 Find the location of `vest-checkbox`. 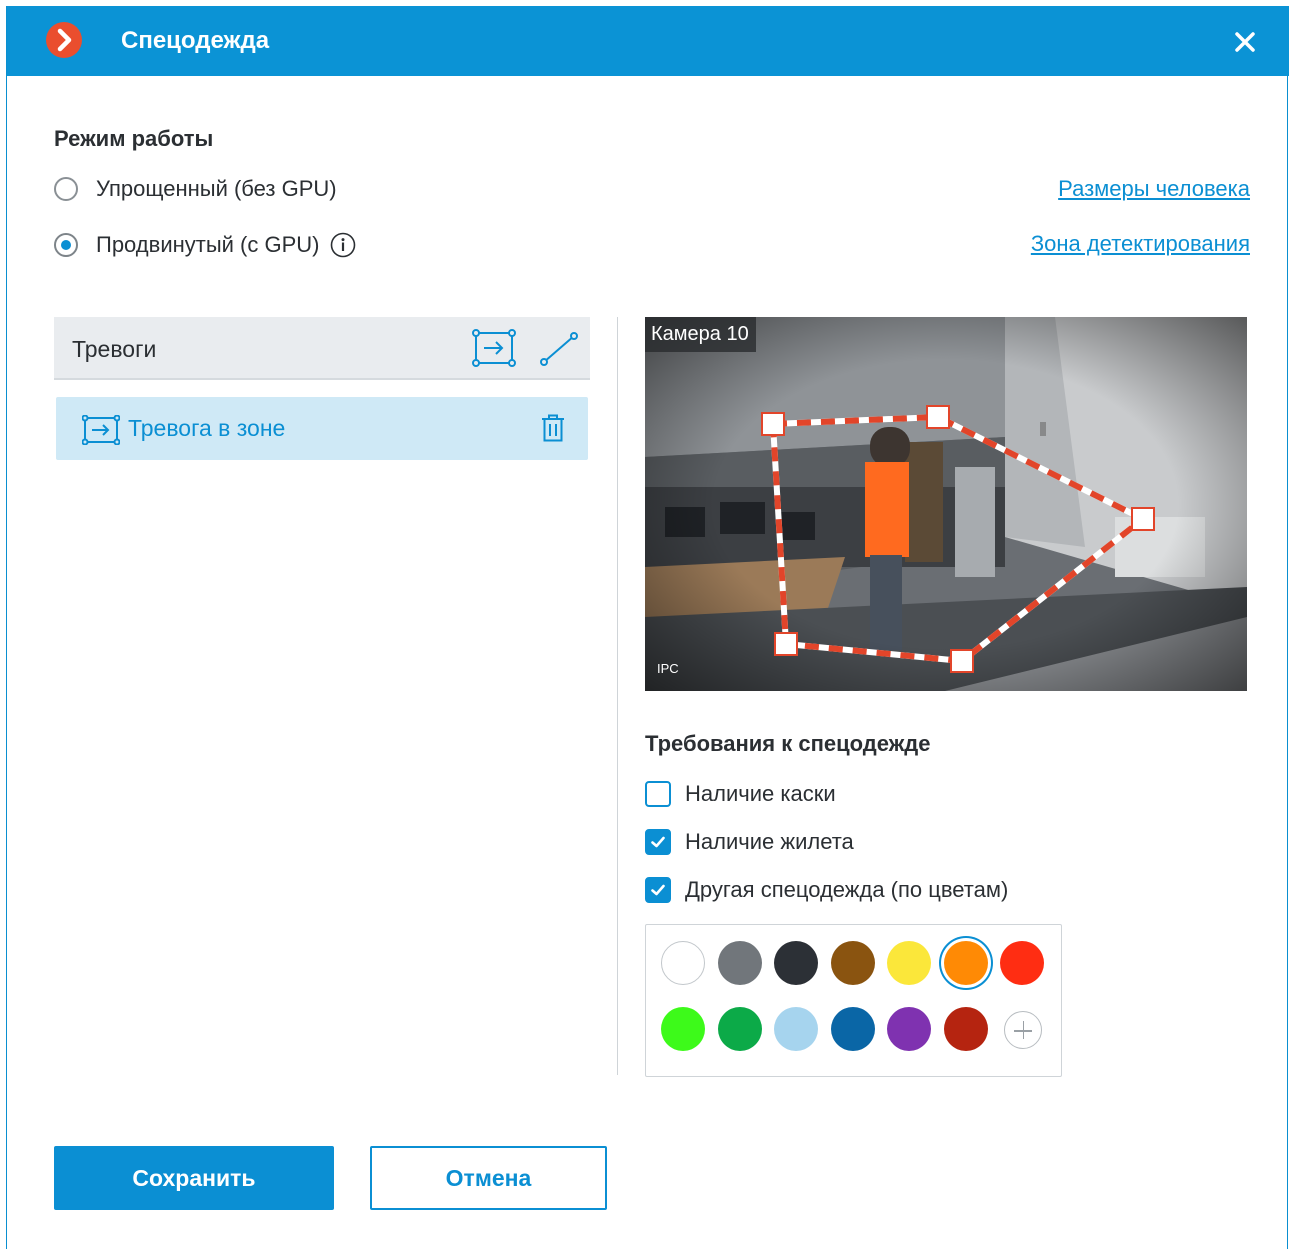

vest-checkbox is located at coordinates (658, 842).